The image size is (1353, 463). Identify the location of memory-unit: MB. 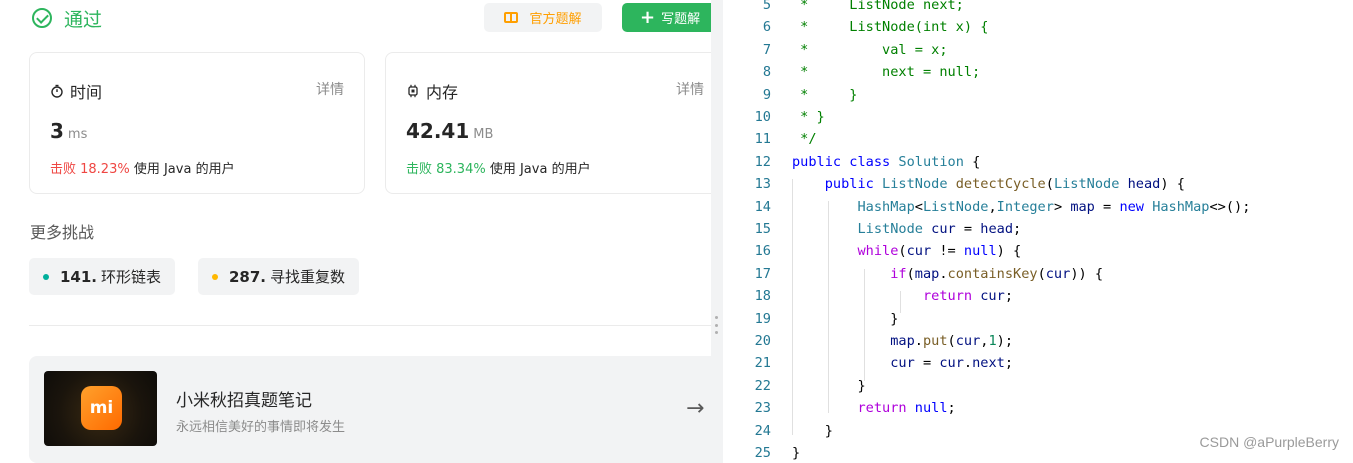
(483, 134).